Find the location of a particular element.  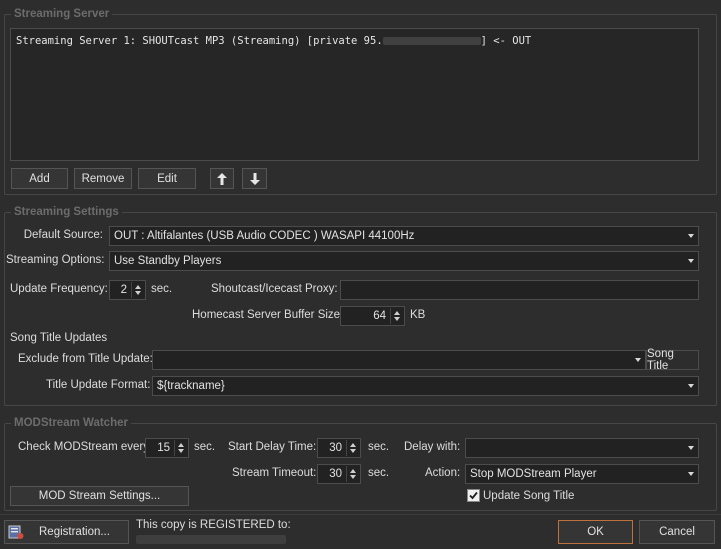

exclude-title-select is located at coordinates (399, 360).